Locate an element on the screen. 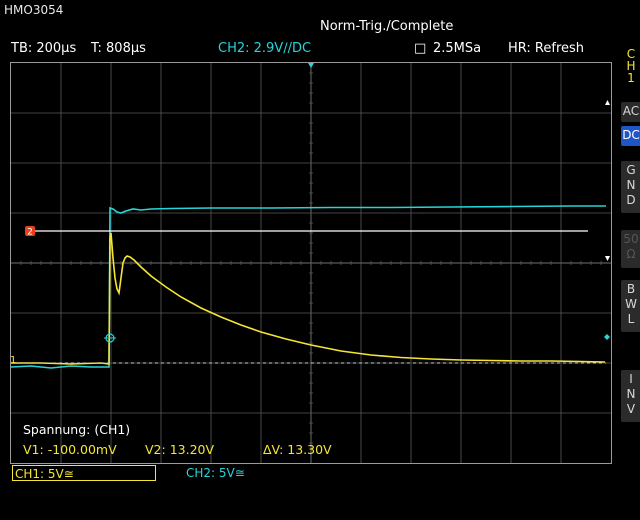 This screenshot has height=520, width=640. sample-rate-icon: □ is located at coordinates (420, 48).